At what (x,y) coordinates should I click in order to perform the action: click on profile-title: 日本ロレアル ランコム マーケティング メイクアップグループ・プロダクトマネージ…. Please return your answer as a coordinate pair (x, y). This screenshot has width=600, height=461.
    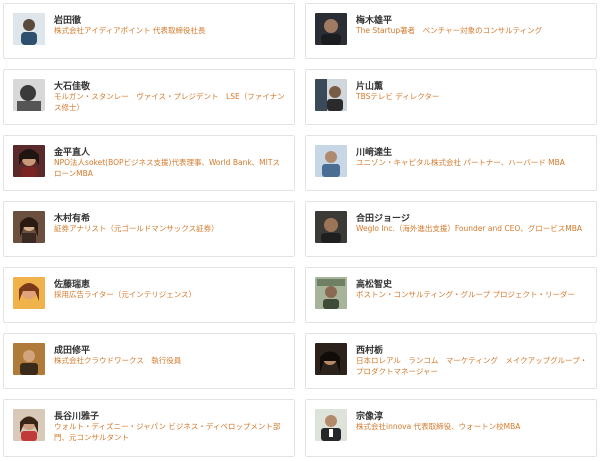
    Looking at the image, I should click on (472, 366).